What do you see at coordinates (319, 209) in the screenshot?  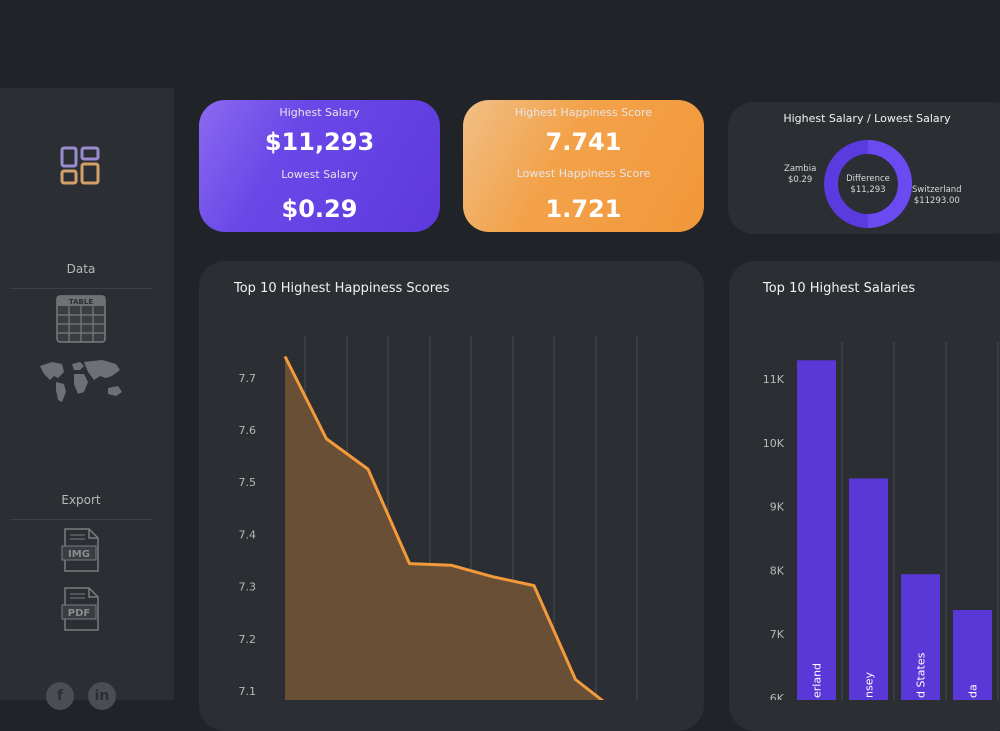 I see `lowest-salary-value: $0.29` at bounding box center [319, 209].